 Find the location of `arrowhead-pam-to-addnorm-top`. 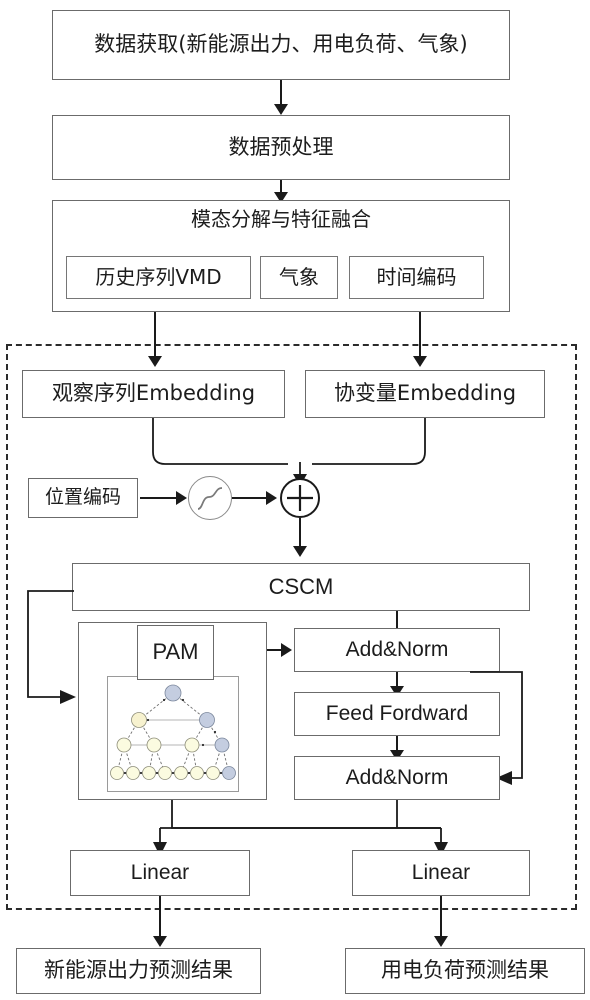

arrowhead-pam-to-addnorm-top is located at coordinates (286, 650).